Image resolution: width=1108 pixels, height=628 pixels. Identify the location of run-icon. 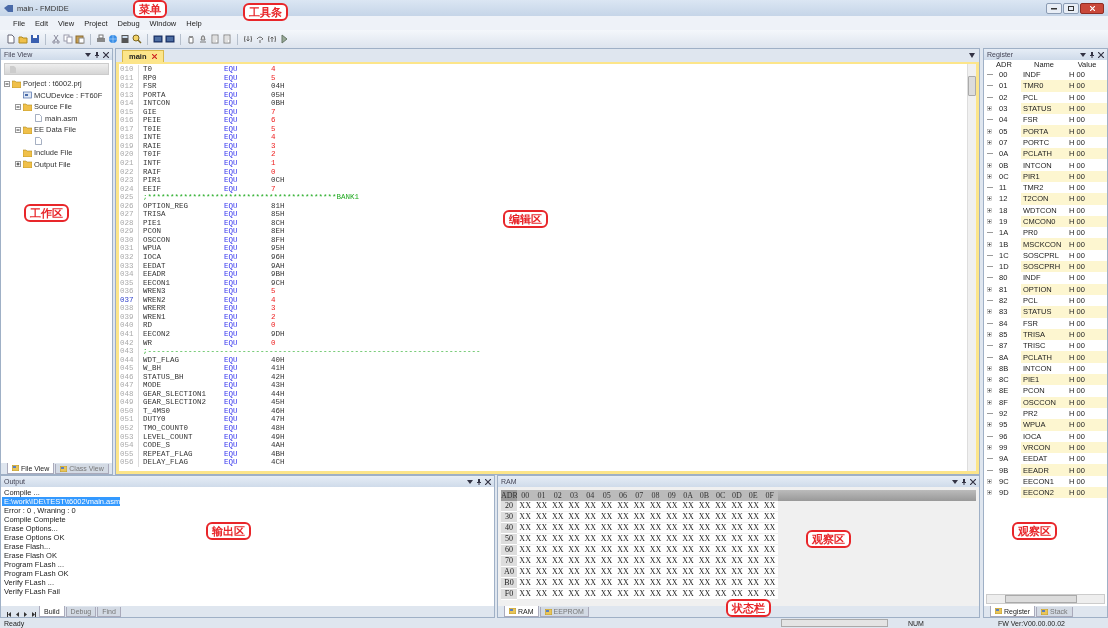
(284, 39).